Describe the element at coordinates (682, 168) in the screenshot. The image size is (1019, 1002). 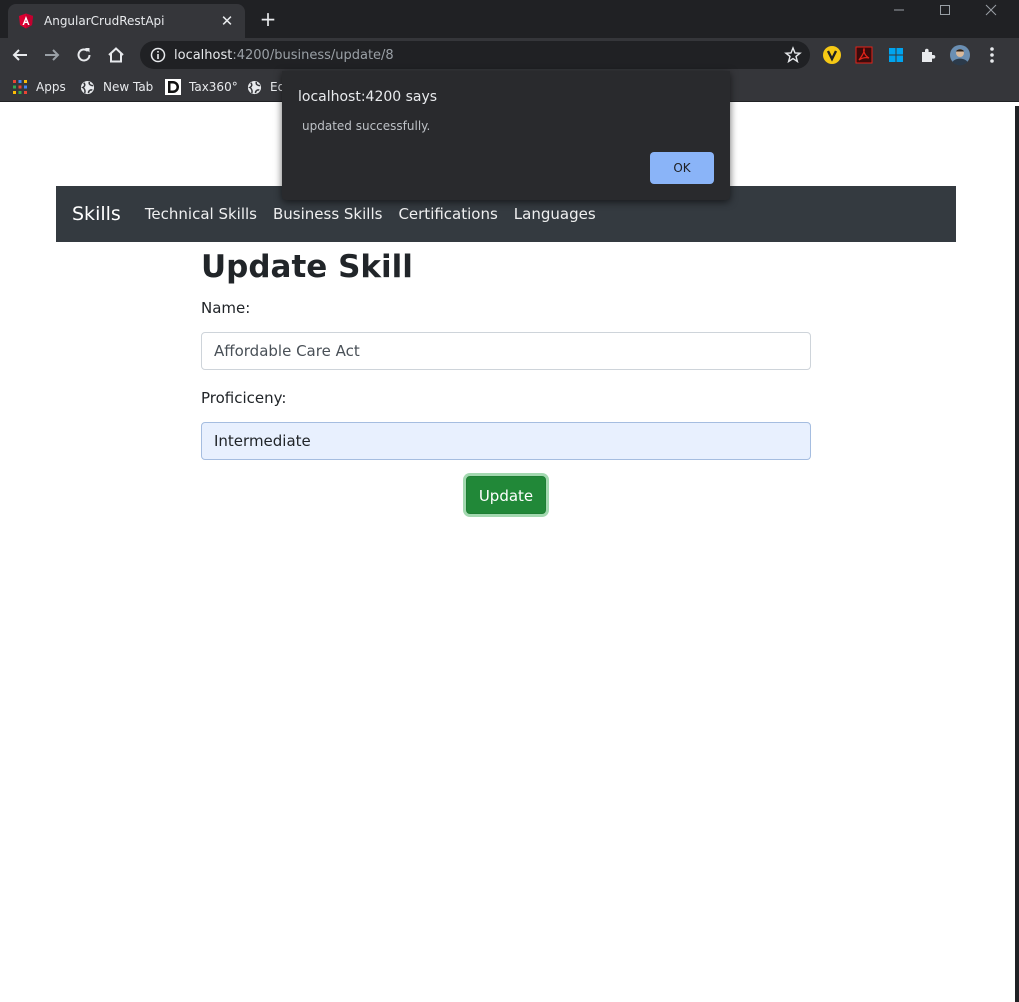
I see `dialog-ok-button: OK` at that location.